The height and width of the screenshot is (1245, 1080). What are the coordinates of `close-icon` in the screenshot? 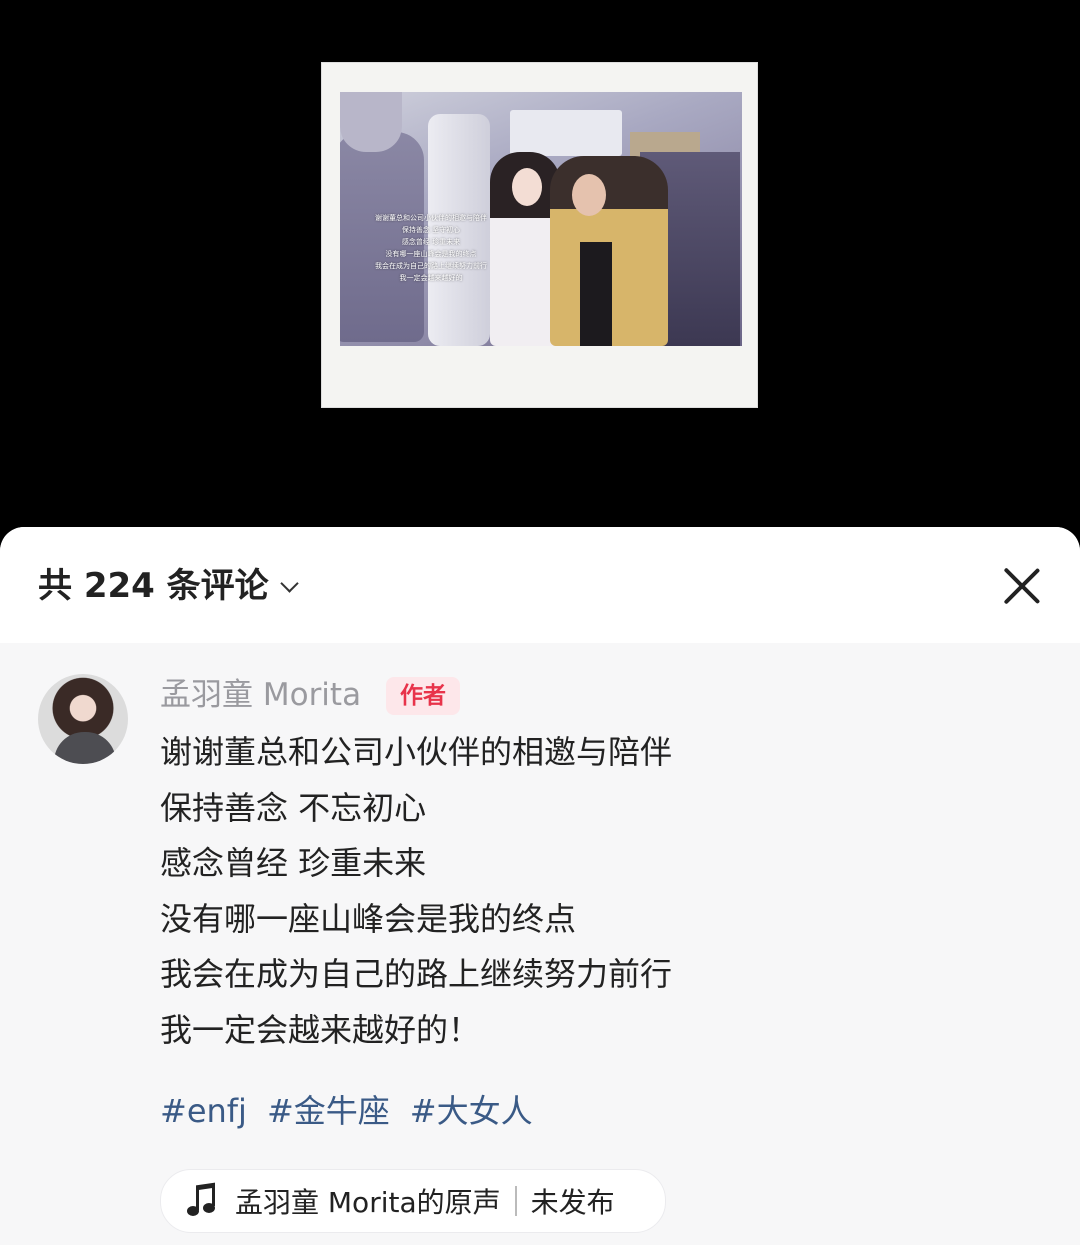 It's located at (1022, 586).